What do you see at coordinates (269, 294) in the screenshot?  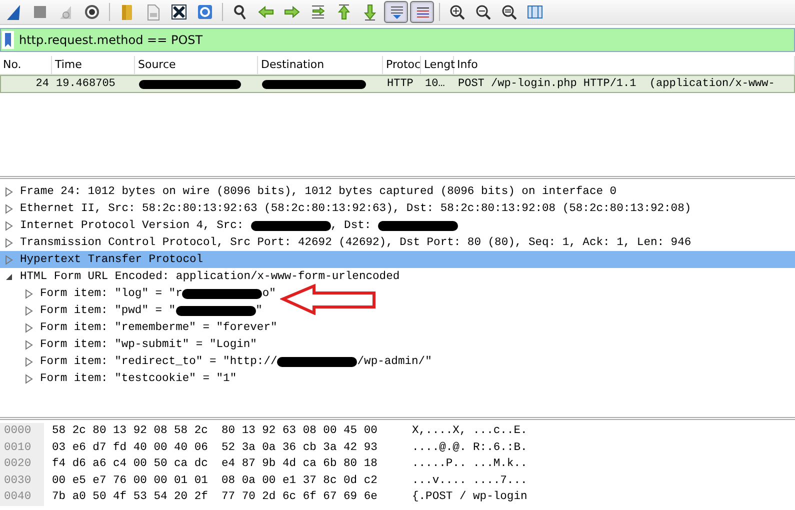 I see `tree-item-text: o"` at bounding box center [269, 294].